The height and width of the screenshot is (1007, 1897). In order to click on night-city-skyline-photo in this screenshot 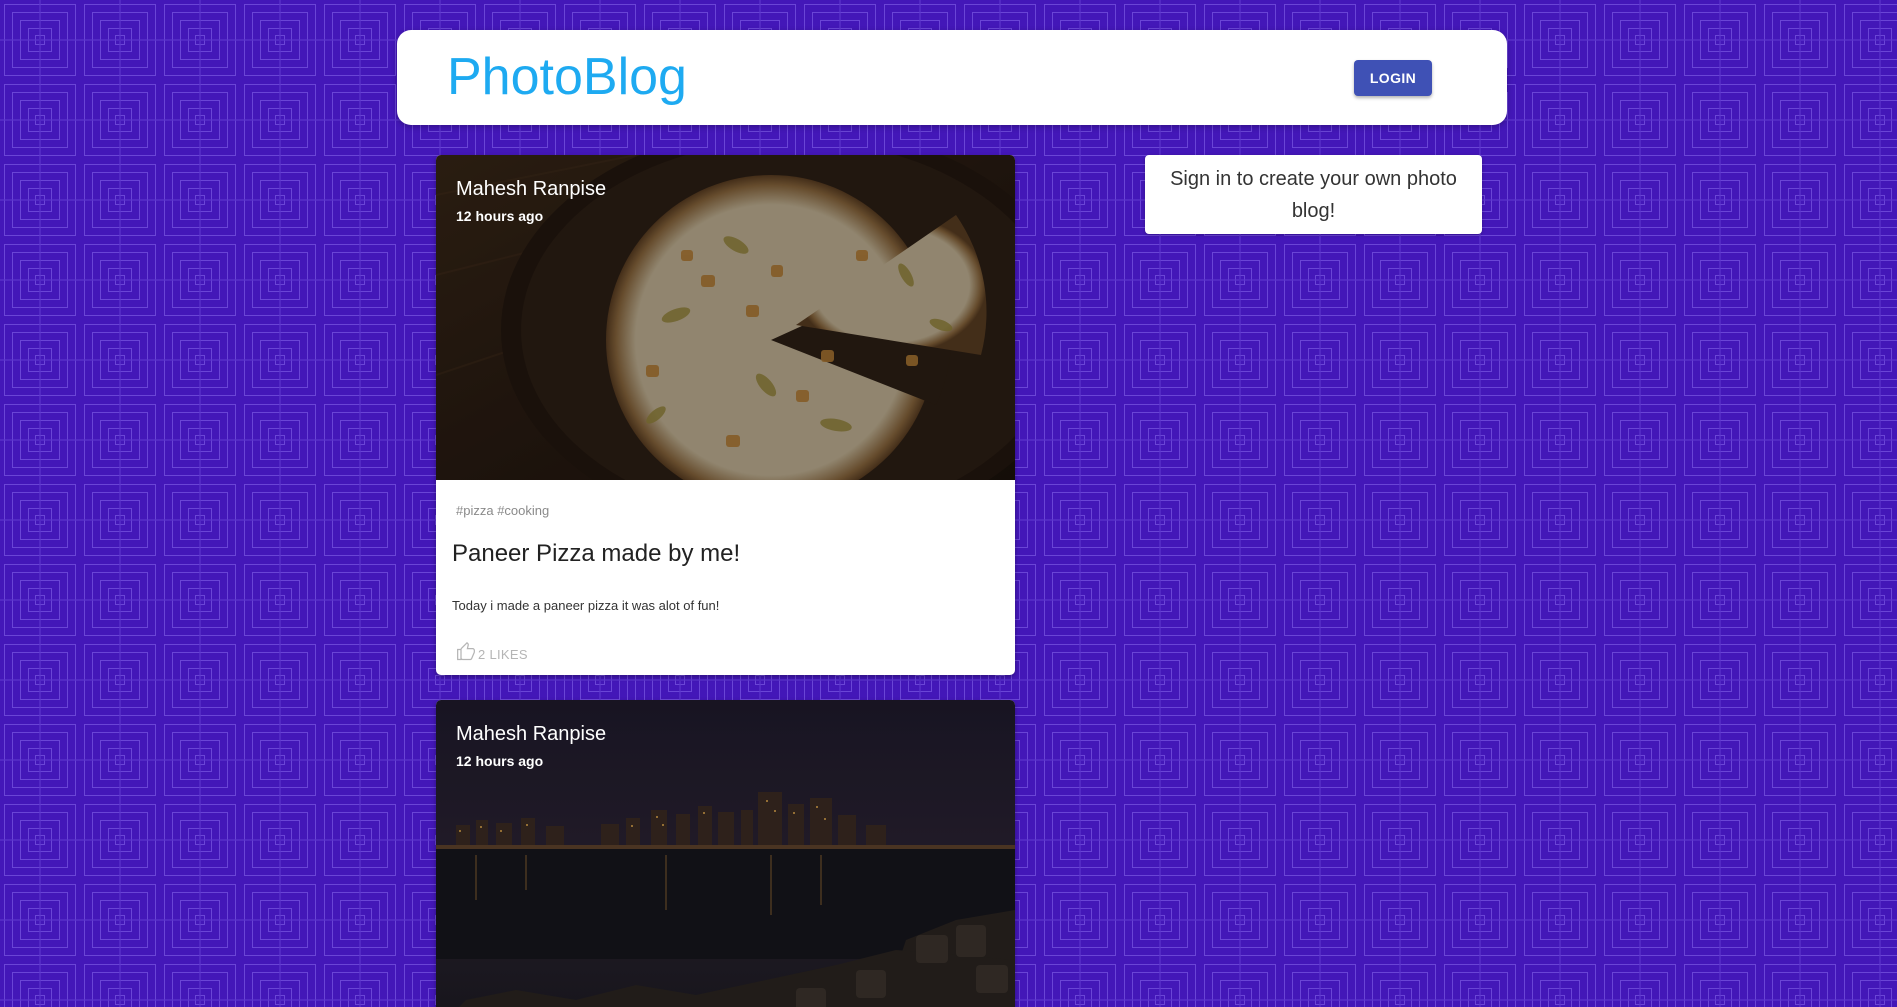, I will do `click(725, 853)`.